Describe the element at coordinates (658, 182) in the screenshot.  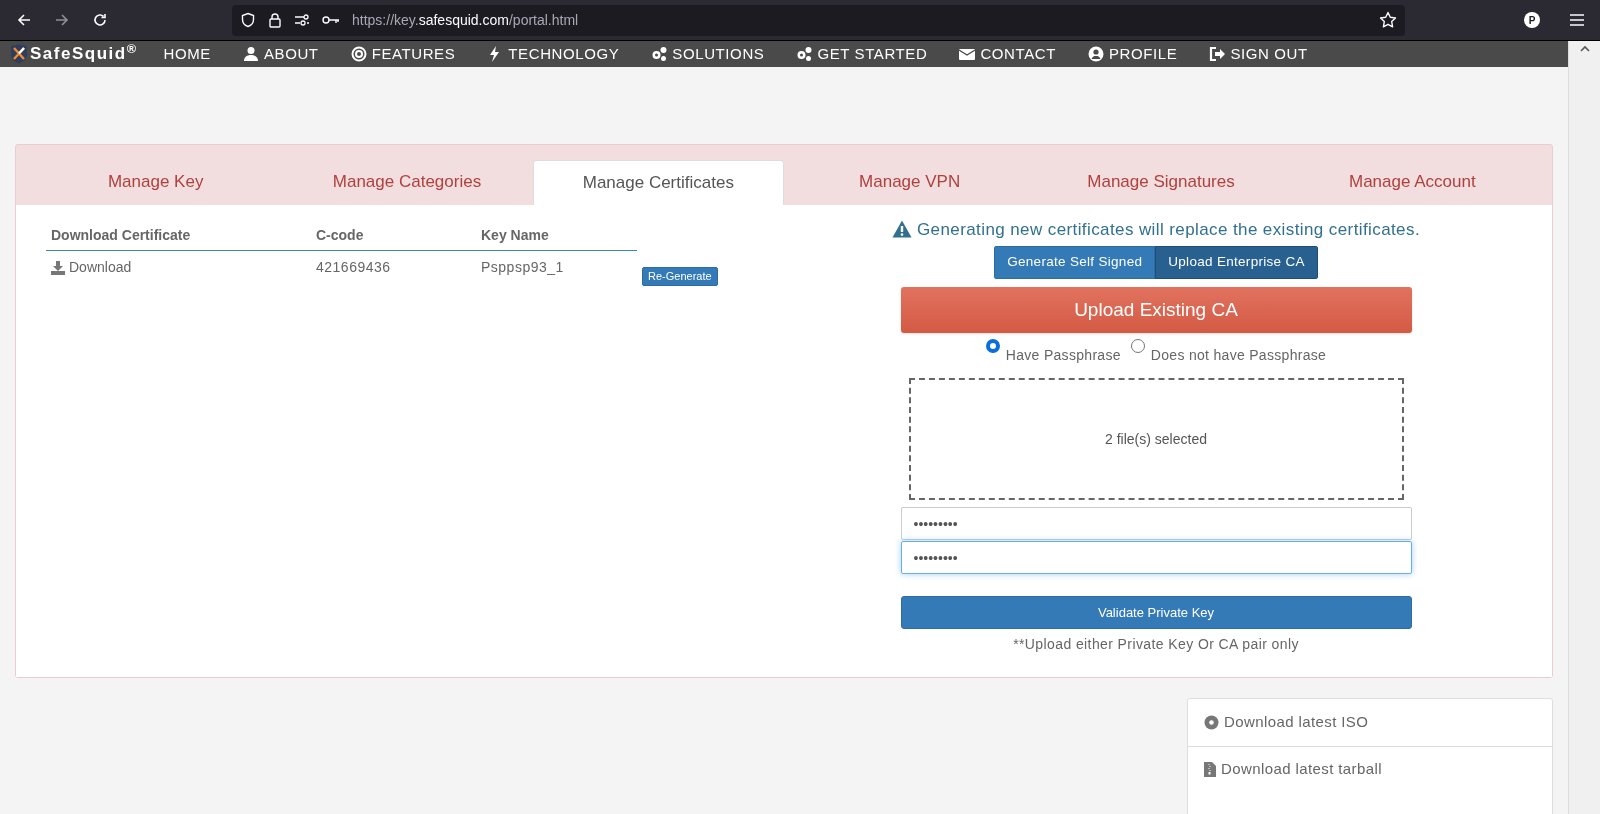
I see `tab: Manage Certificates` at that location.